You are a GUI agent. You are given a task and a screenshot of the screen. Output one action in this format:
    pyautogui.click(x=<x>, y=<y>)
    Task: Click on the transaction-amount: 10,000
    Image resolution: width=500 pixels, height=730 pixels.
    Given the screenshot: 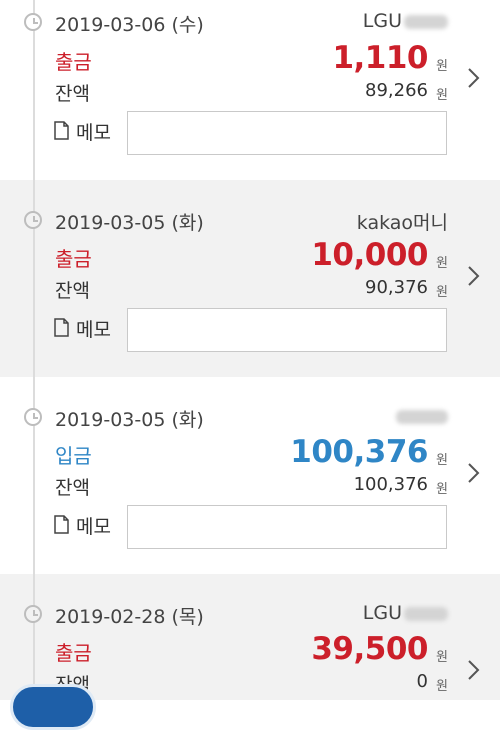 What is the action you would take?
    pyautogui.click(x=369, y=255)
    